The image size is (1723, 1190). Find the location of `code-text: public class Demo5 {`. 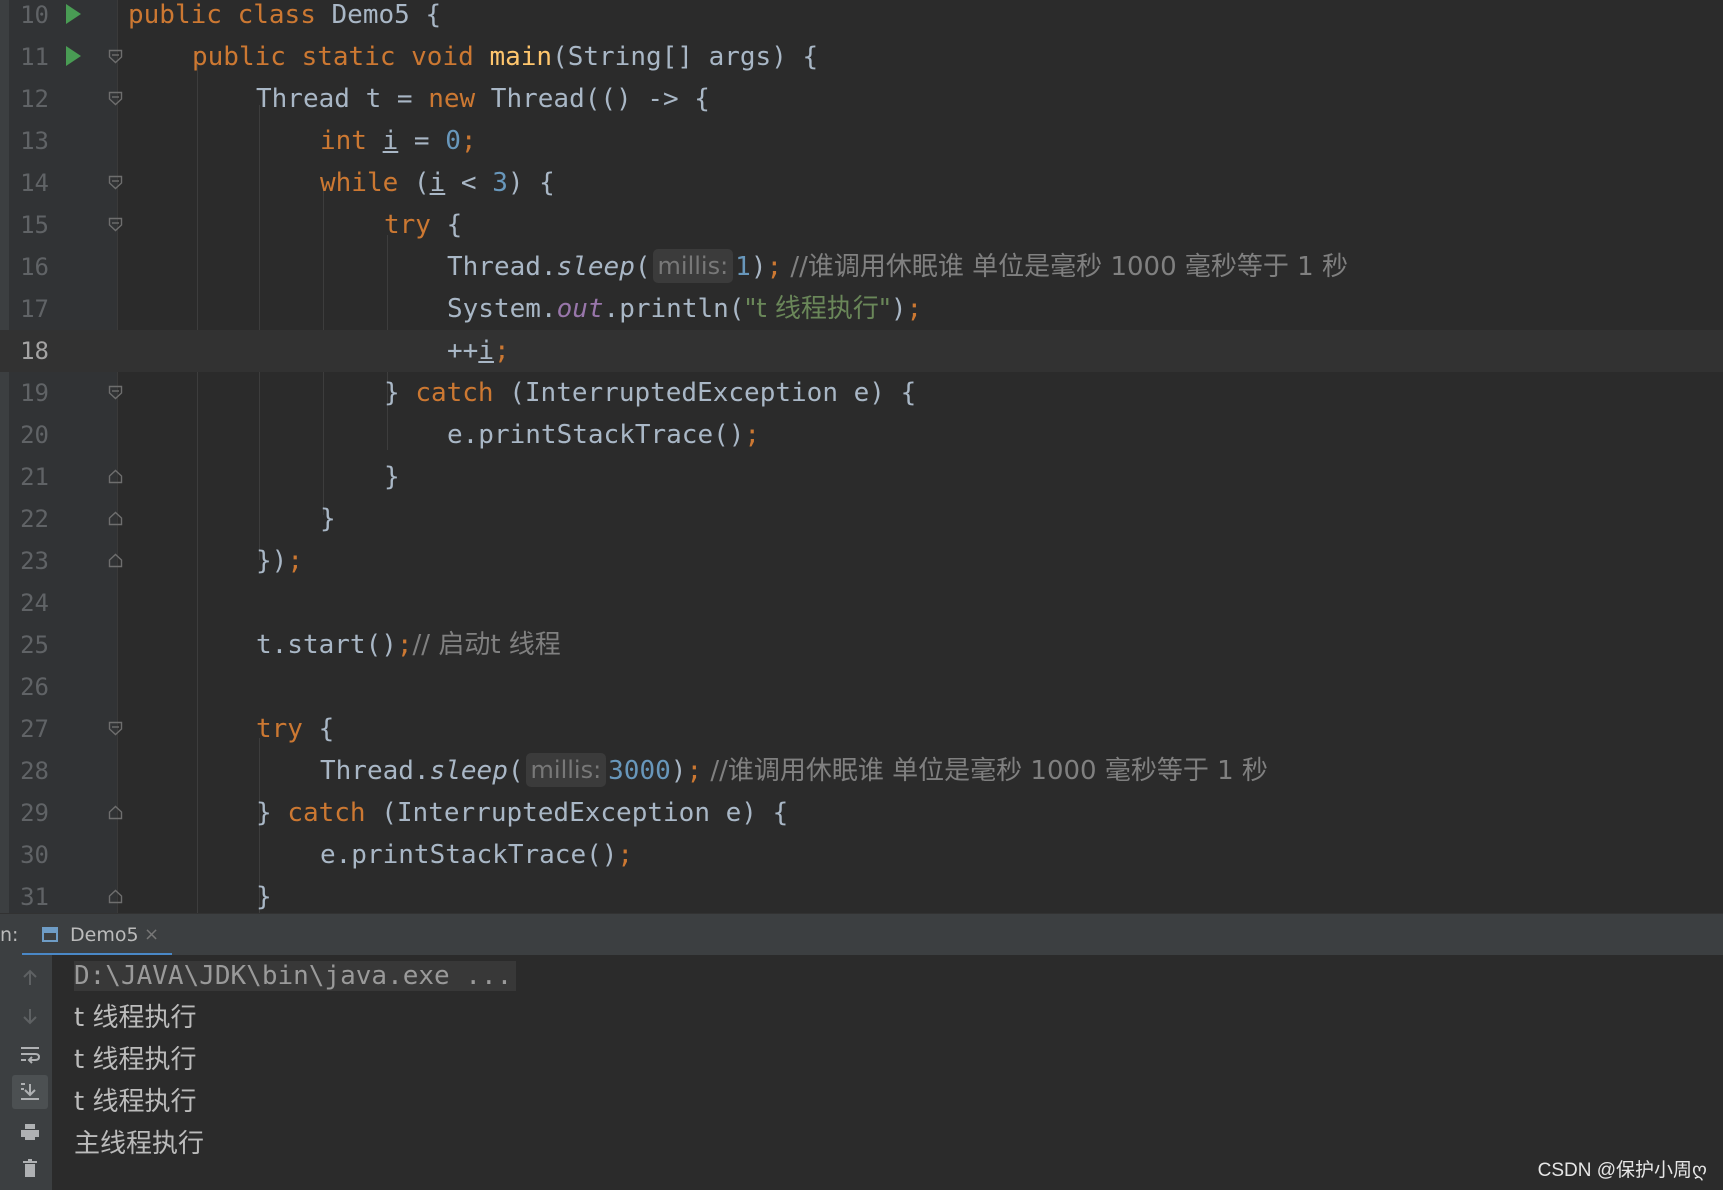

code-text: public class Demo5 { is located at coordinates (285, 15).